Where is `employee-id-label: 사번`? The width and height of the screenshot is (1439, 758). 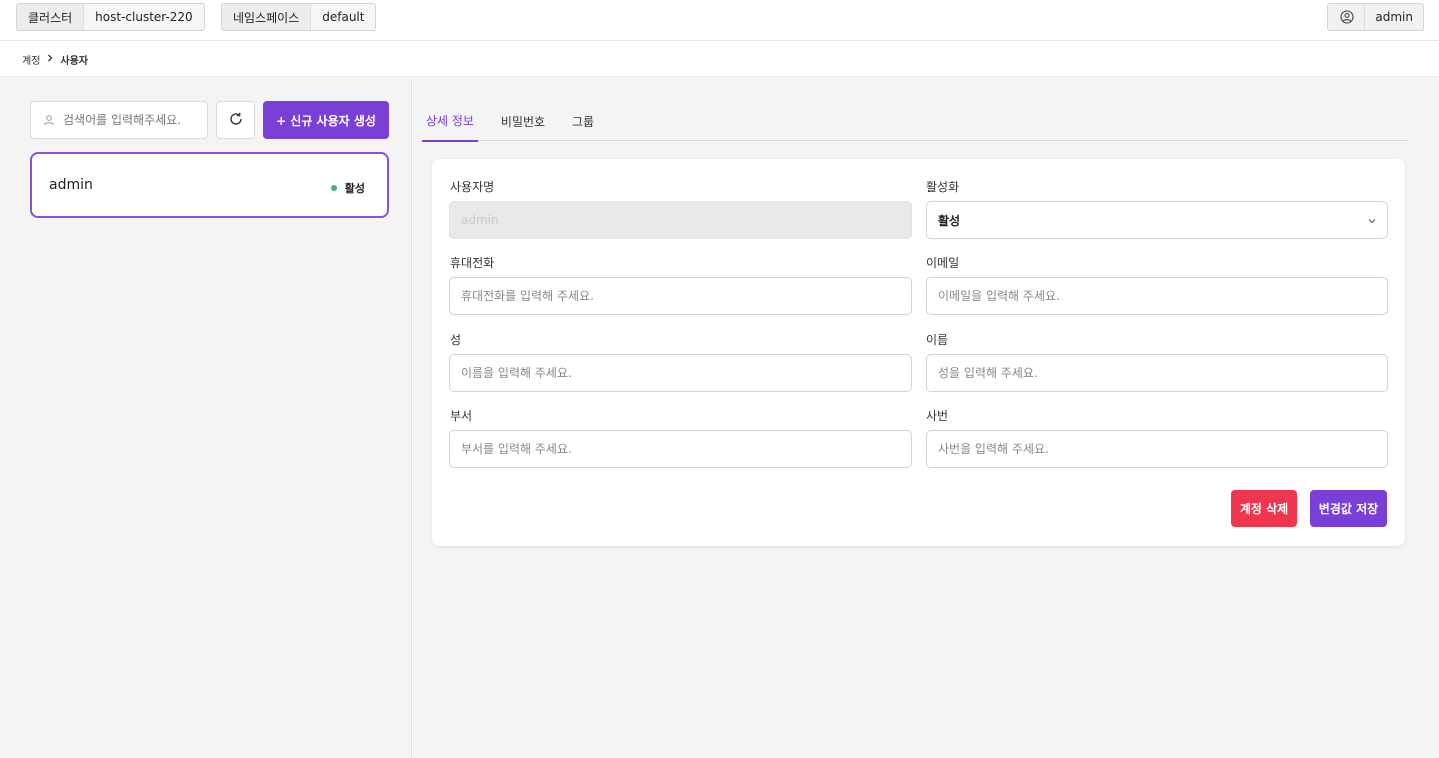
employee-id-label: 사번 is located at coordinates (937, 416).